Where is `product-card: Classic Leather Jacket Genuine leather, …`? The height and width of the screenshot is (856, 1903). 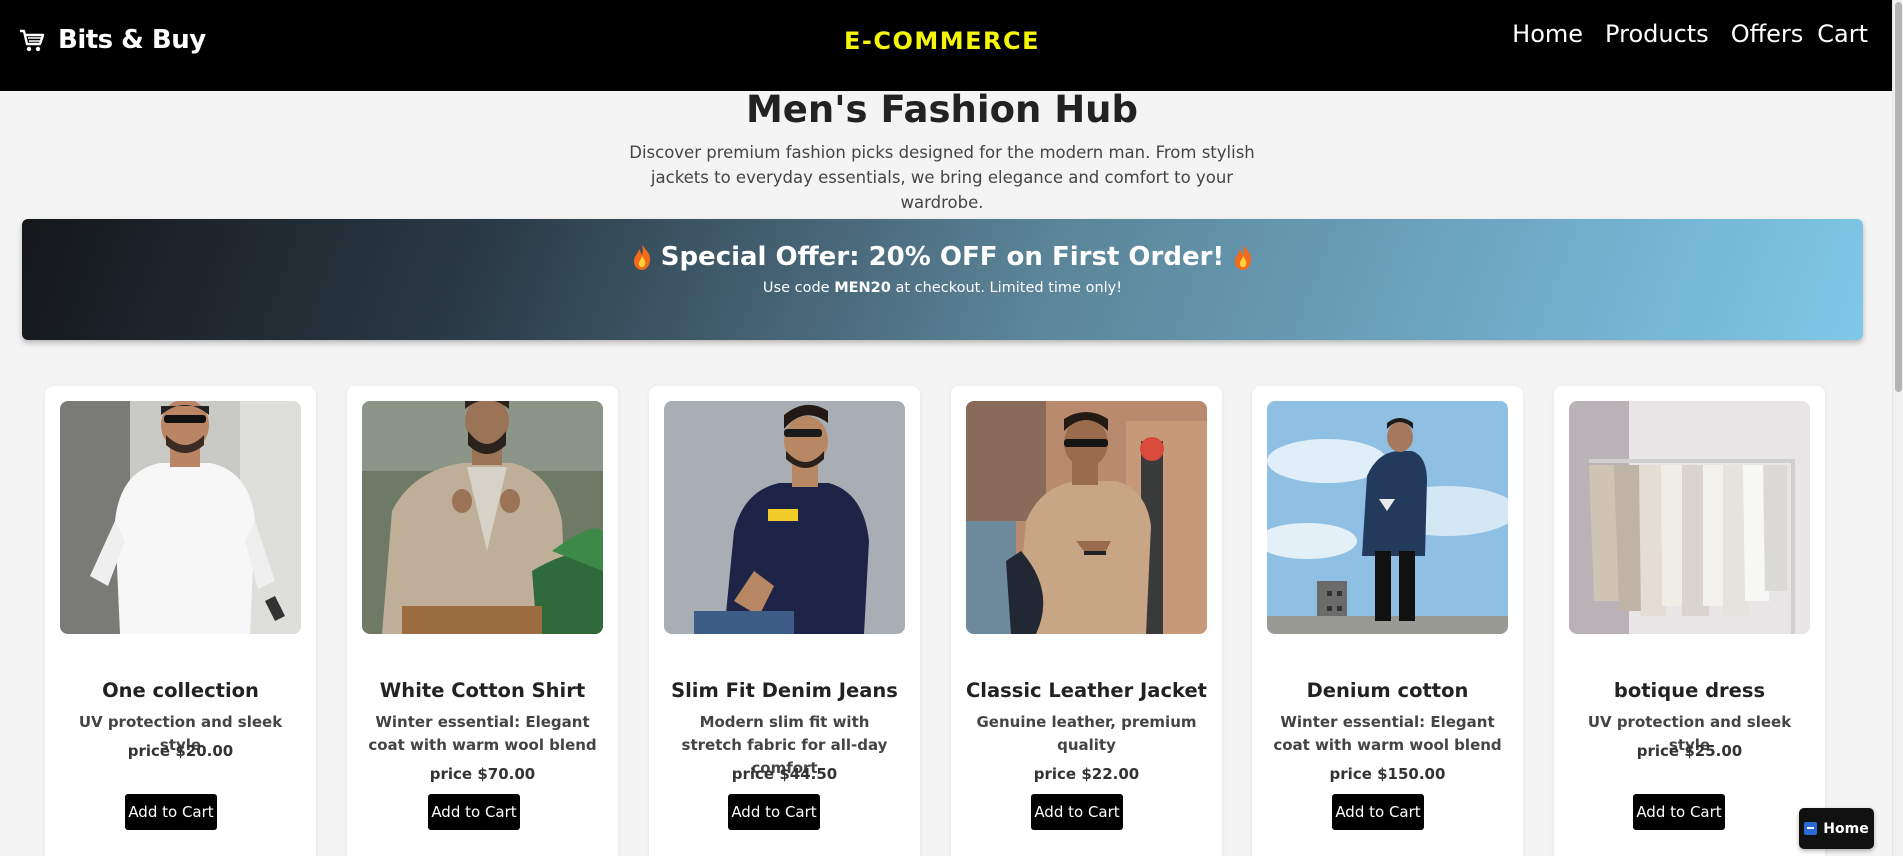 product-card: Classic Leather Jacket Genuine leather, … is located at coordinates (1086, 621).